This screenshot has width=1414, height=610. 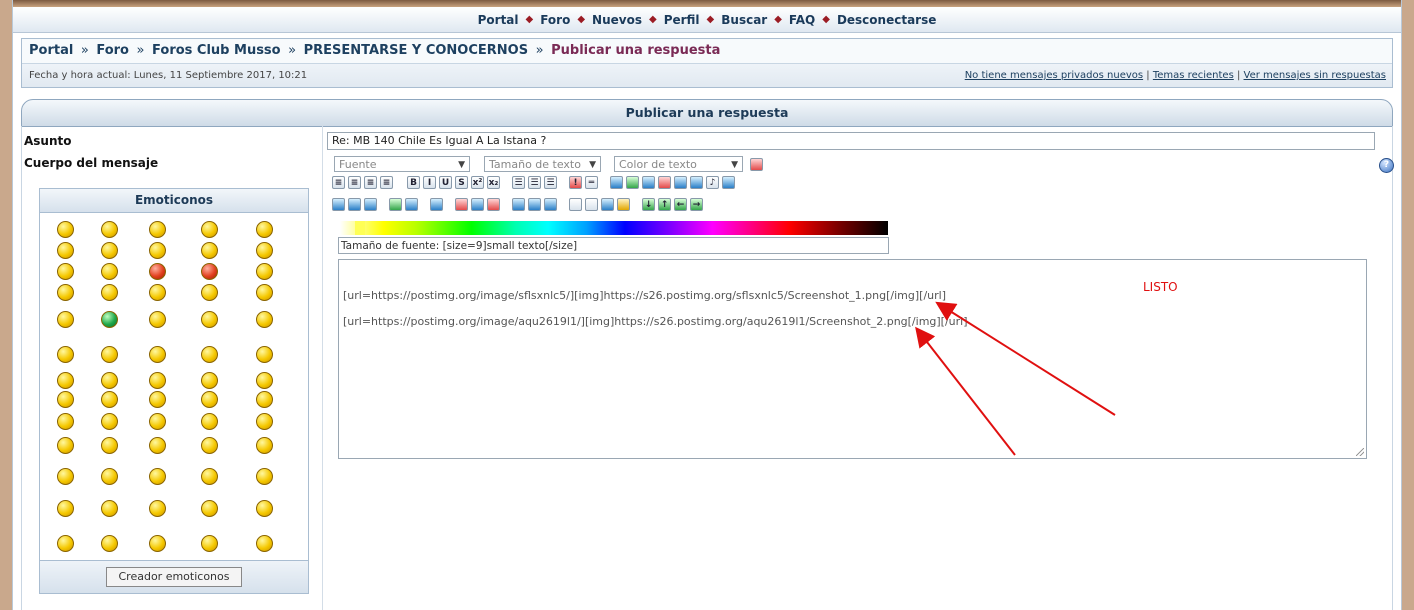 I want to click on bold-button: B, so click(x=413, y=182).